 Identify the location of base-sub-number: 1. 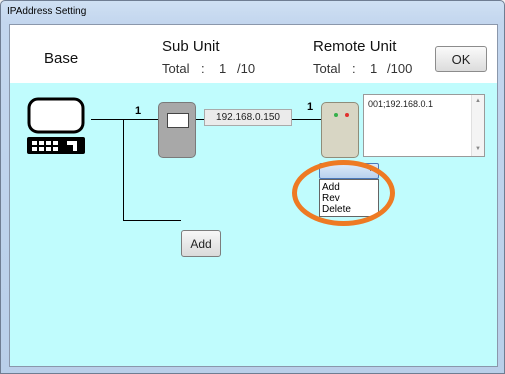
(138, 111).